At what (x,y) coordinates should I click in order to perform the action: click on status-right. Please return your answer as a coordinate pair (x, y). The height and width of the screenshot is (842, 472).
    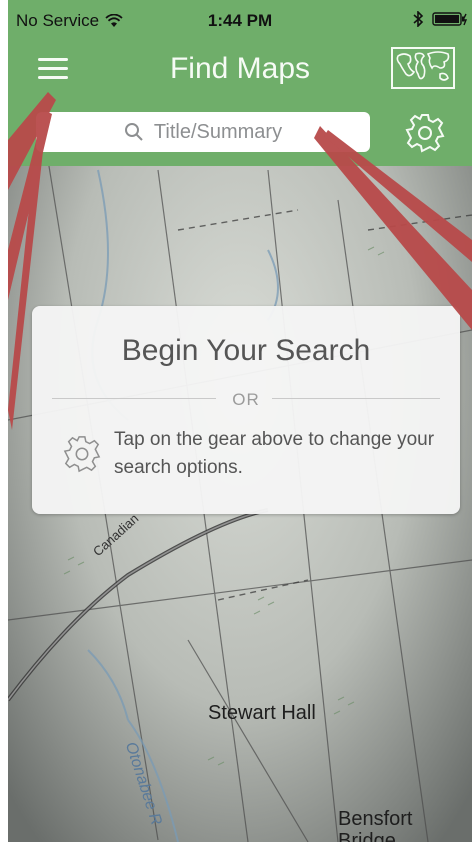
    Looking at the image, I should click on (440, 19).